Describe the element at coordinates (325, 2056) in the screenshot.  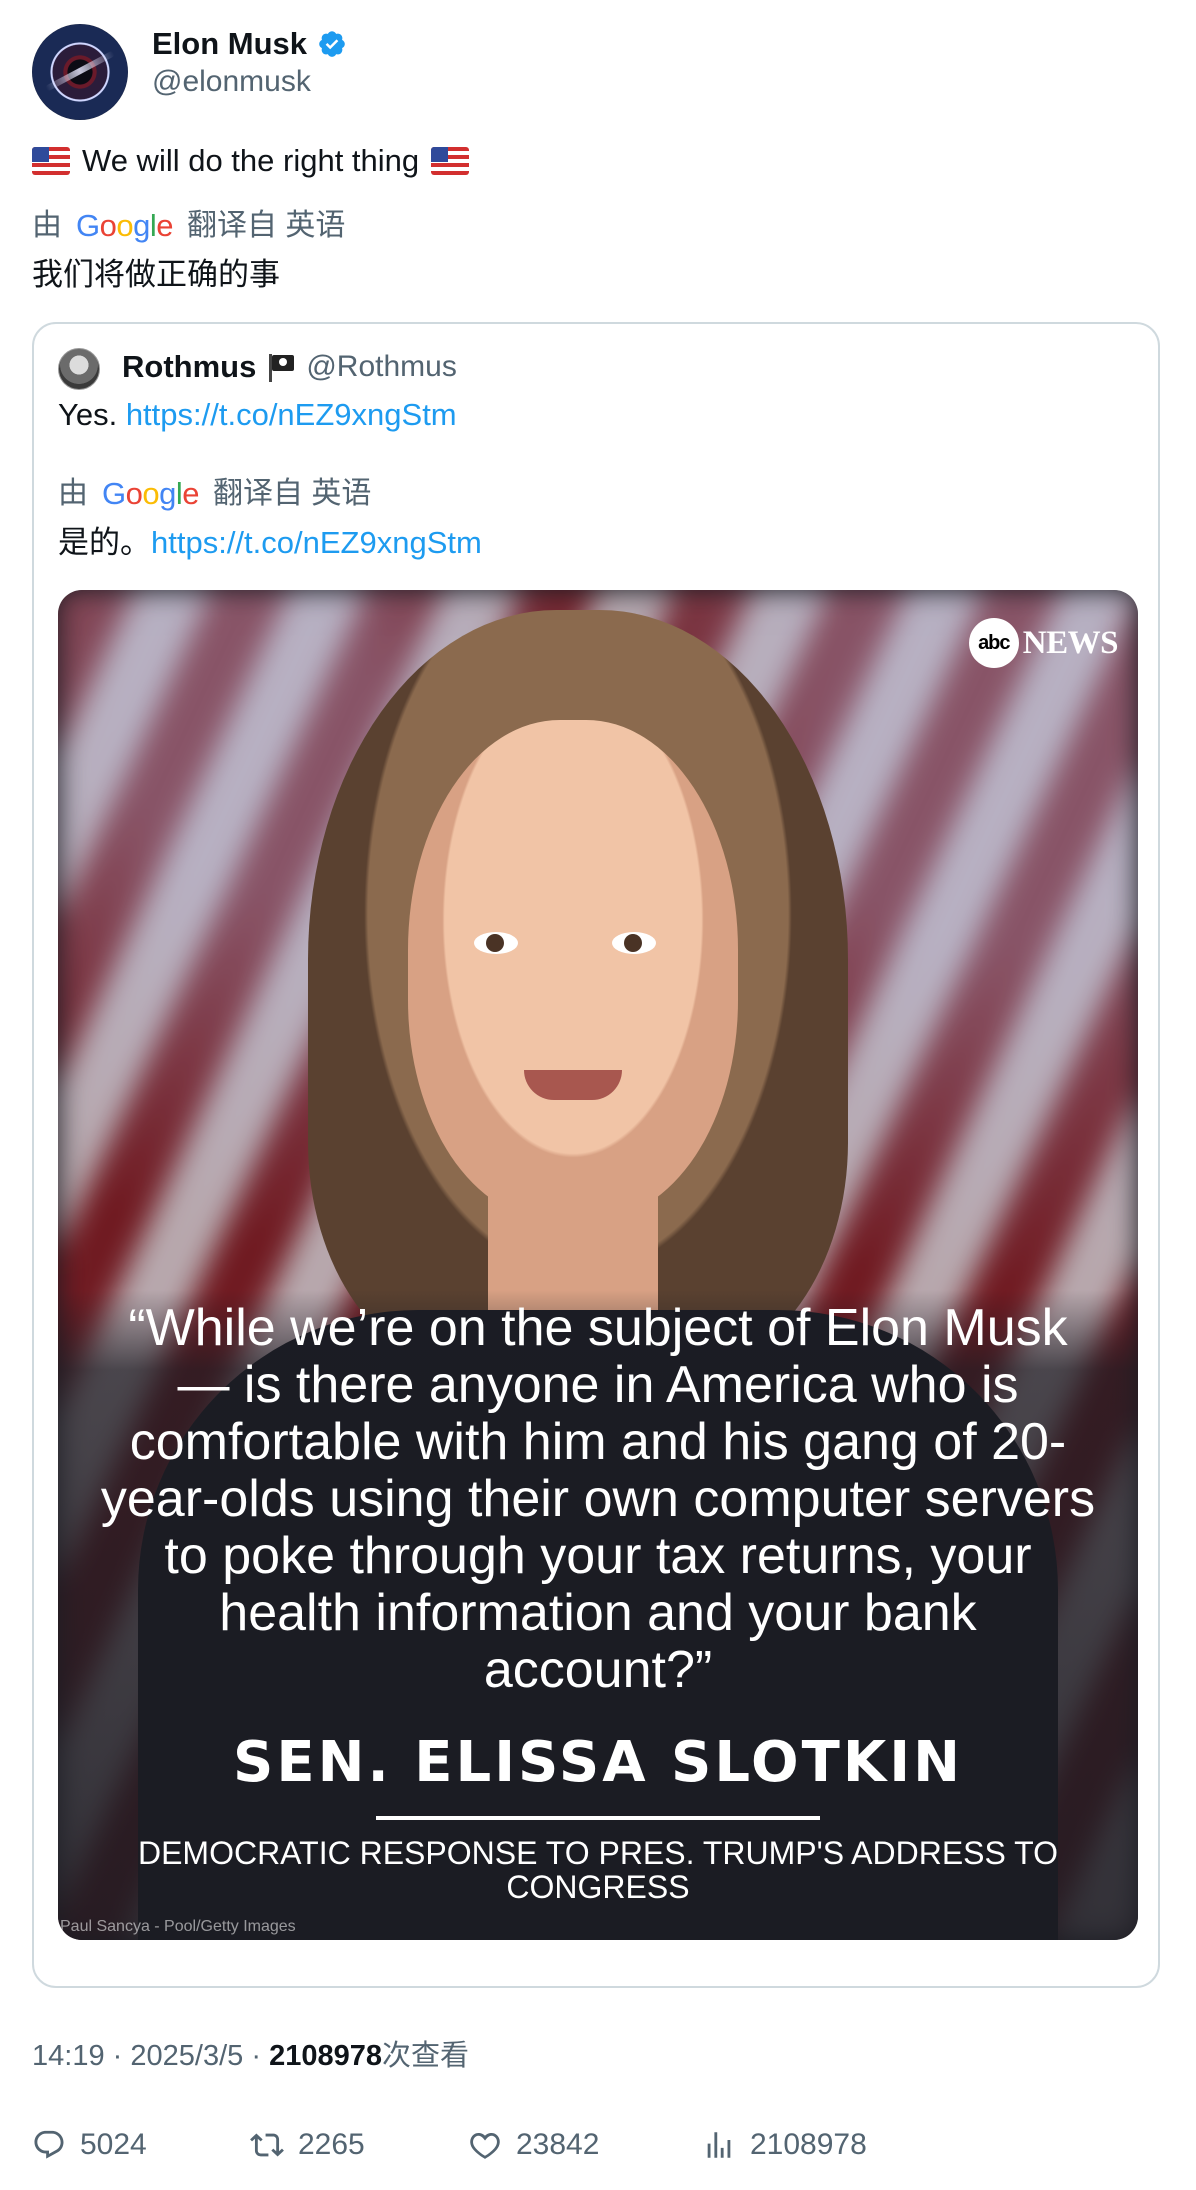
I see `view-count: 2108978` at that location.